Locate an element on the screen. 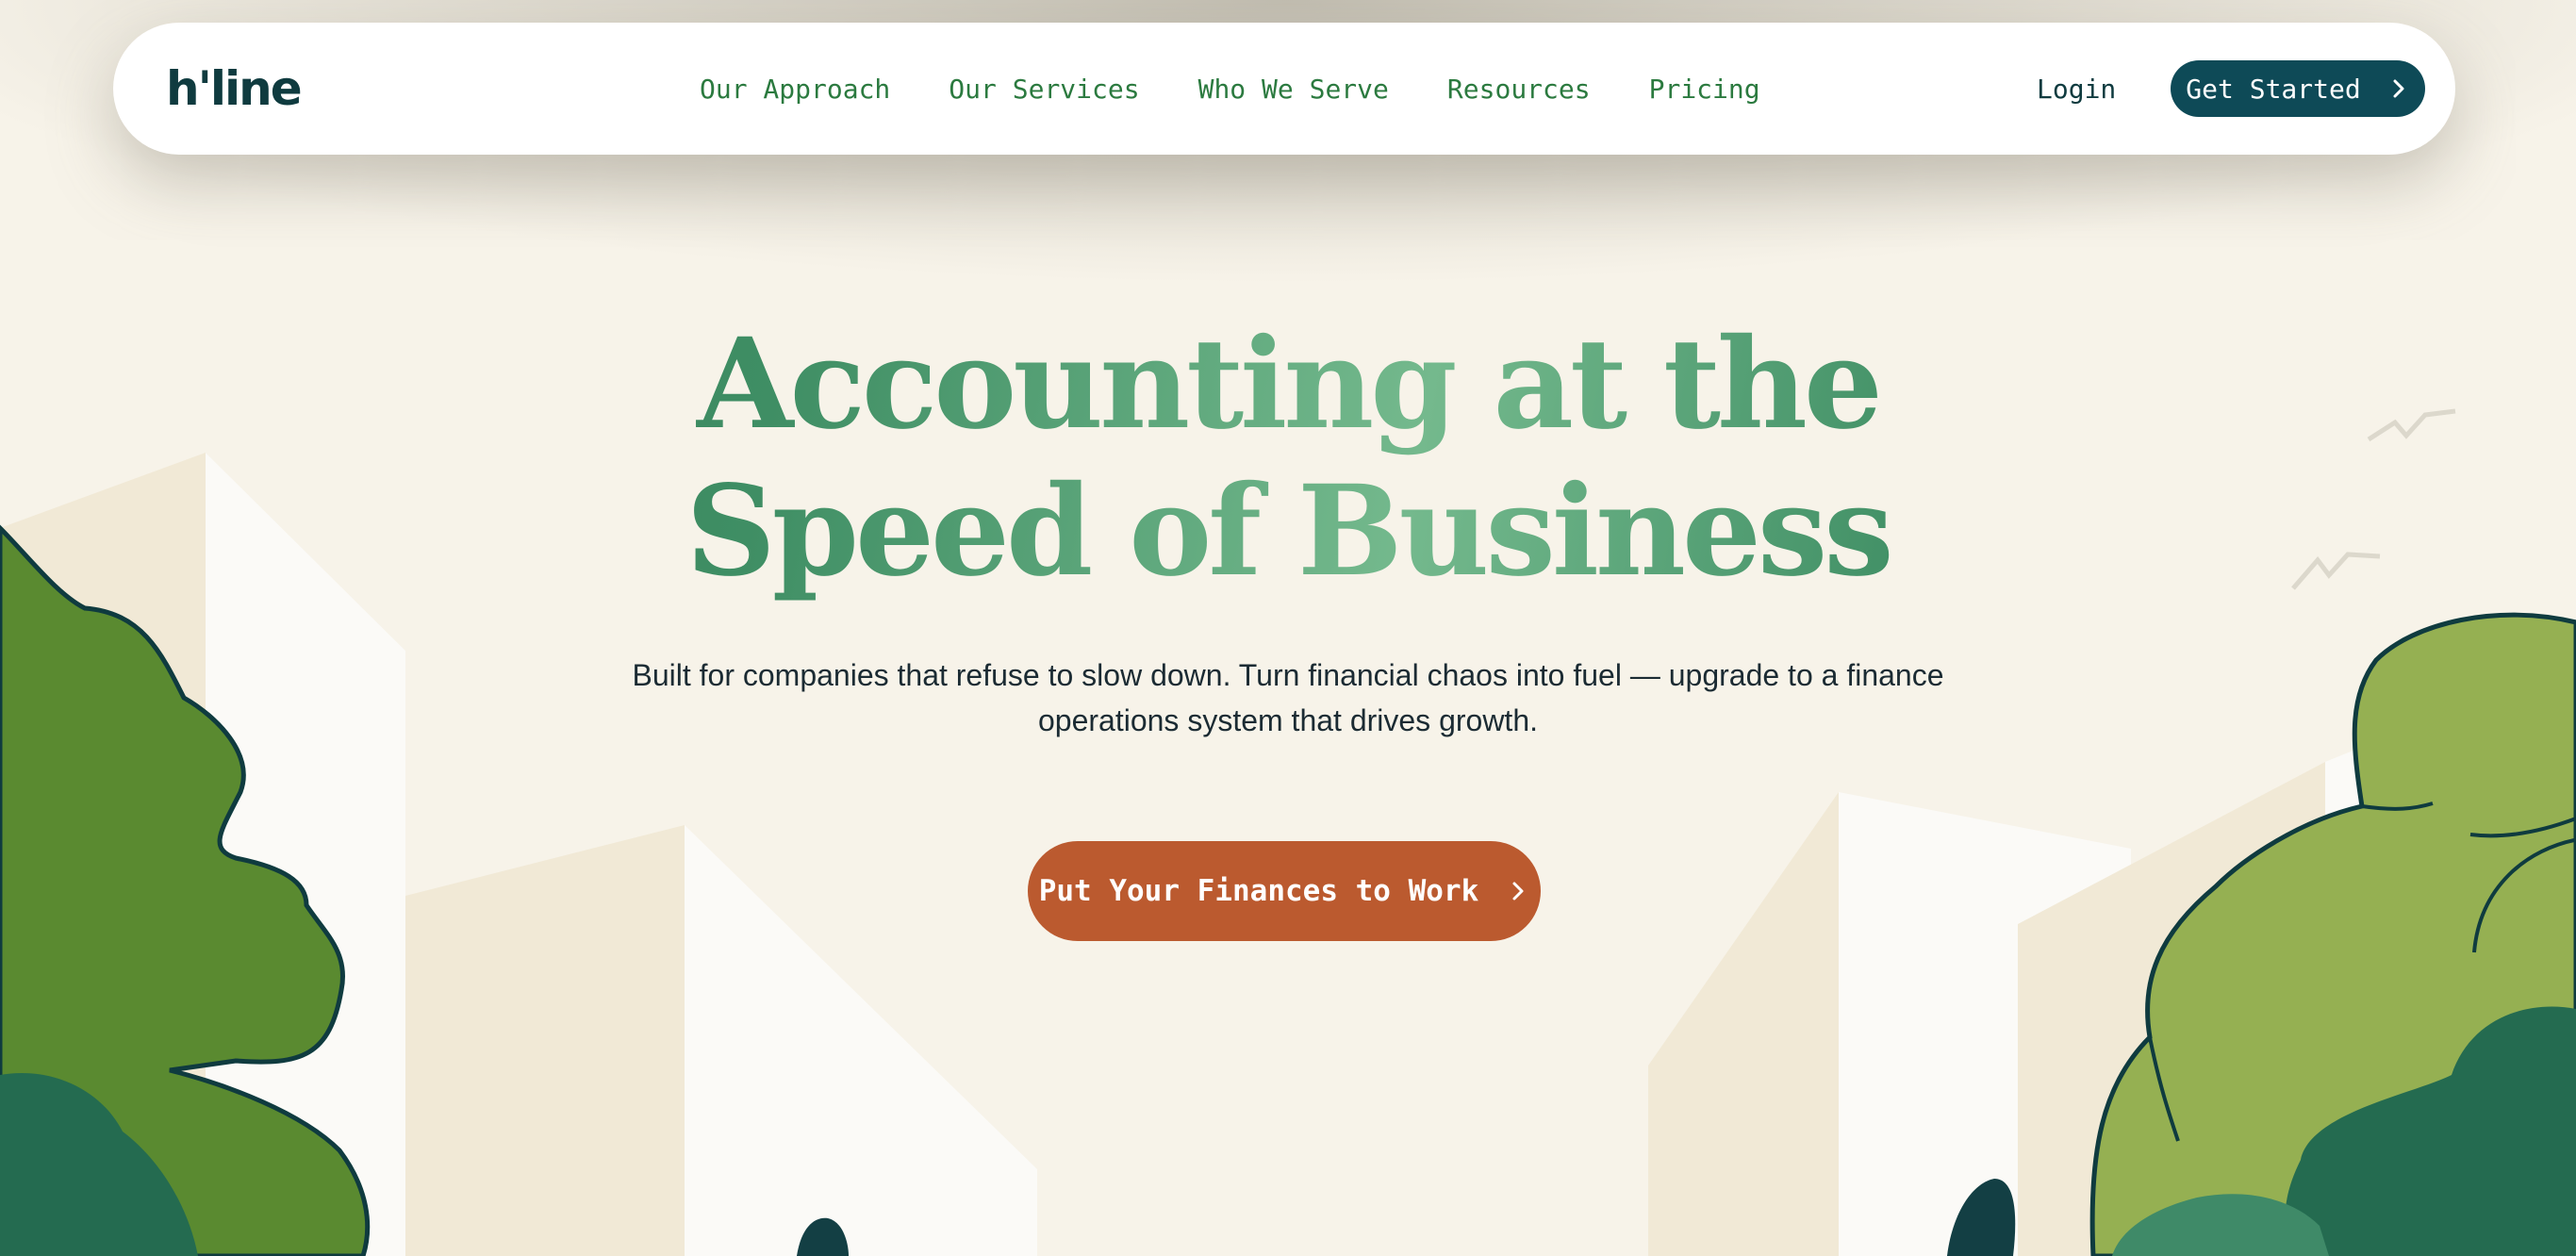 The height and width of the screenshot is (1256, 2576). midleft-building-shade is located at coordinates (545, 1040).